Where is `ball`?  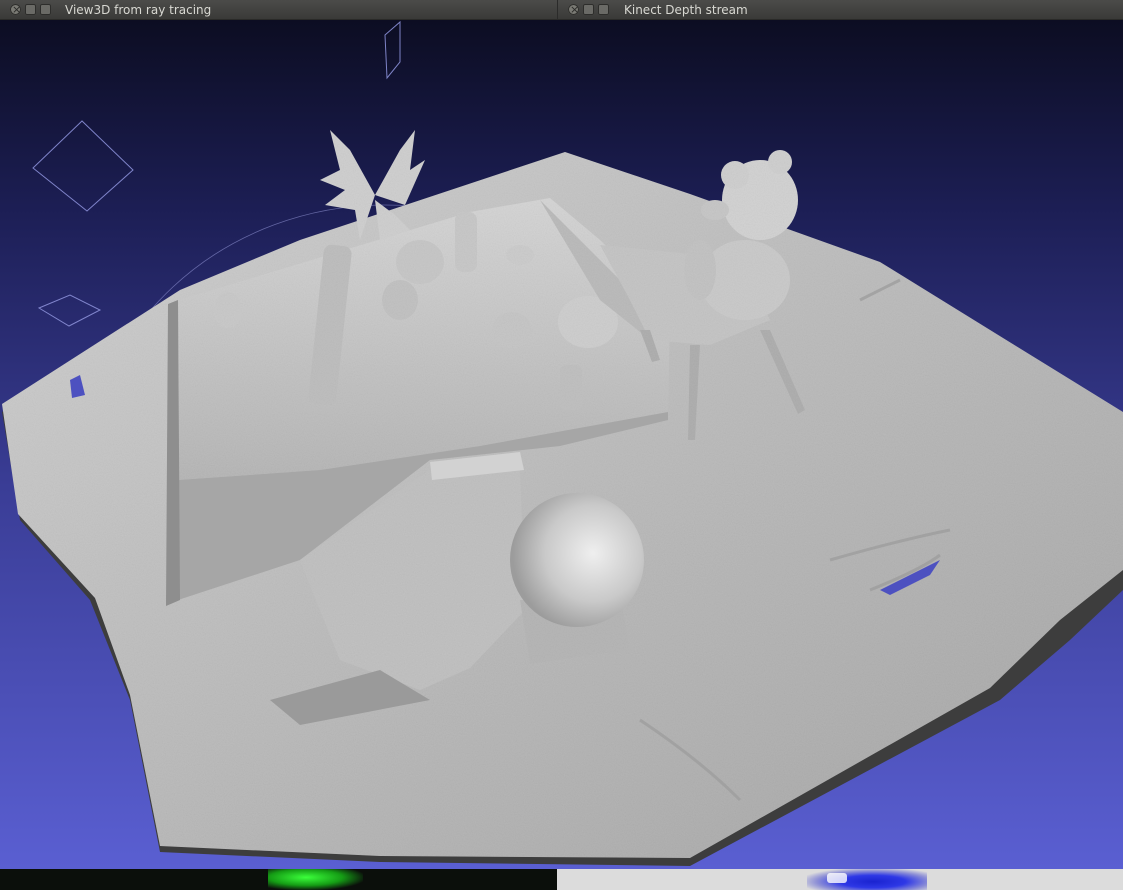
ball is located at coordinates (577, 560).